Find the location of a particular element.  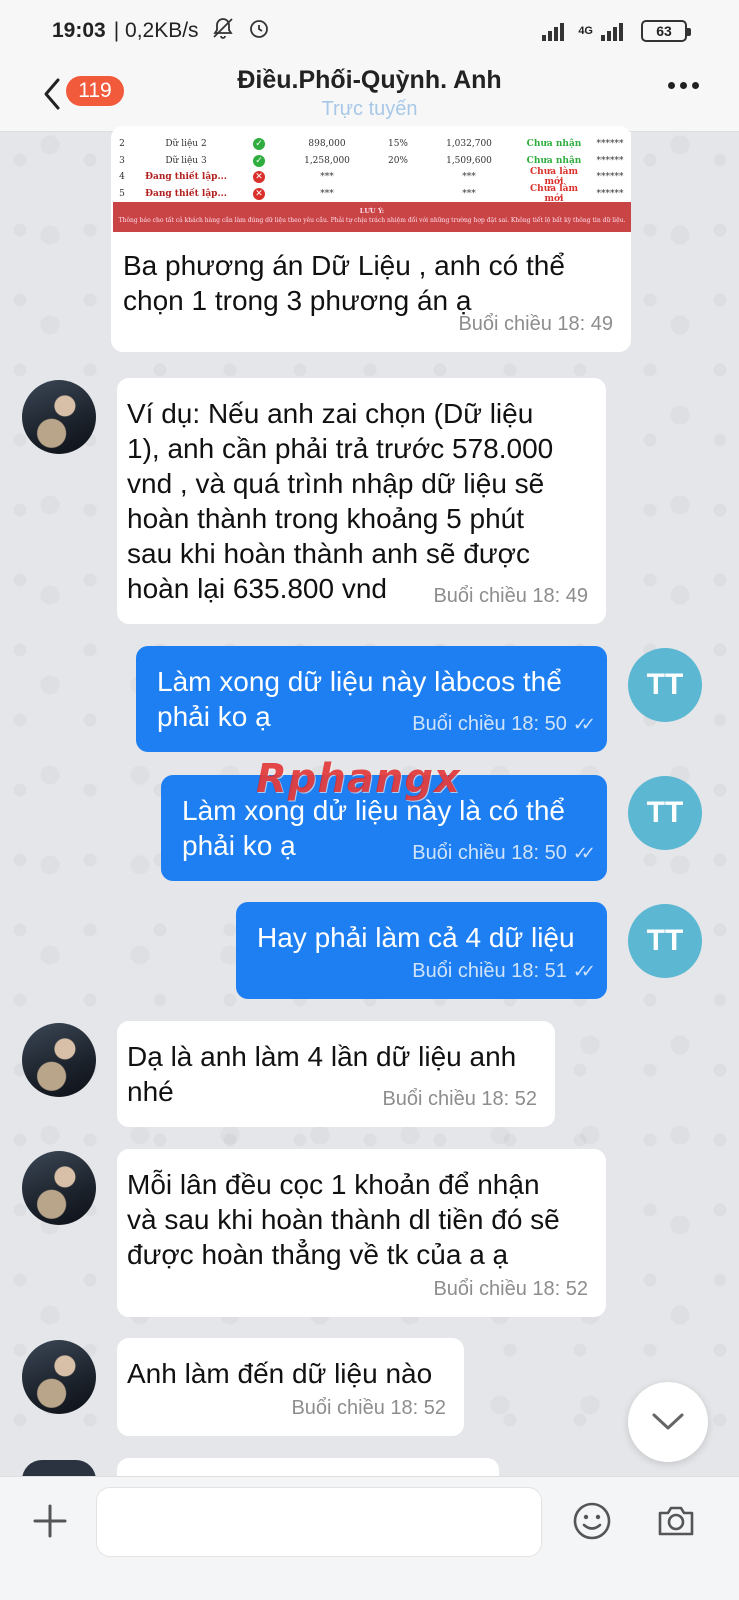

mute-bell-icon is located at coordinates (223, 31).